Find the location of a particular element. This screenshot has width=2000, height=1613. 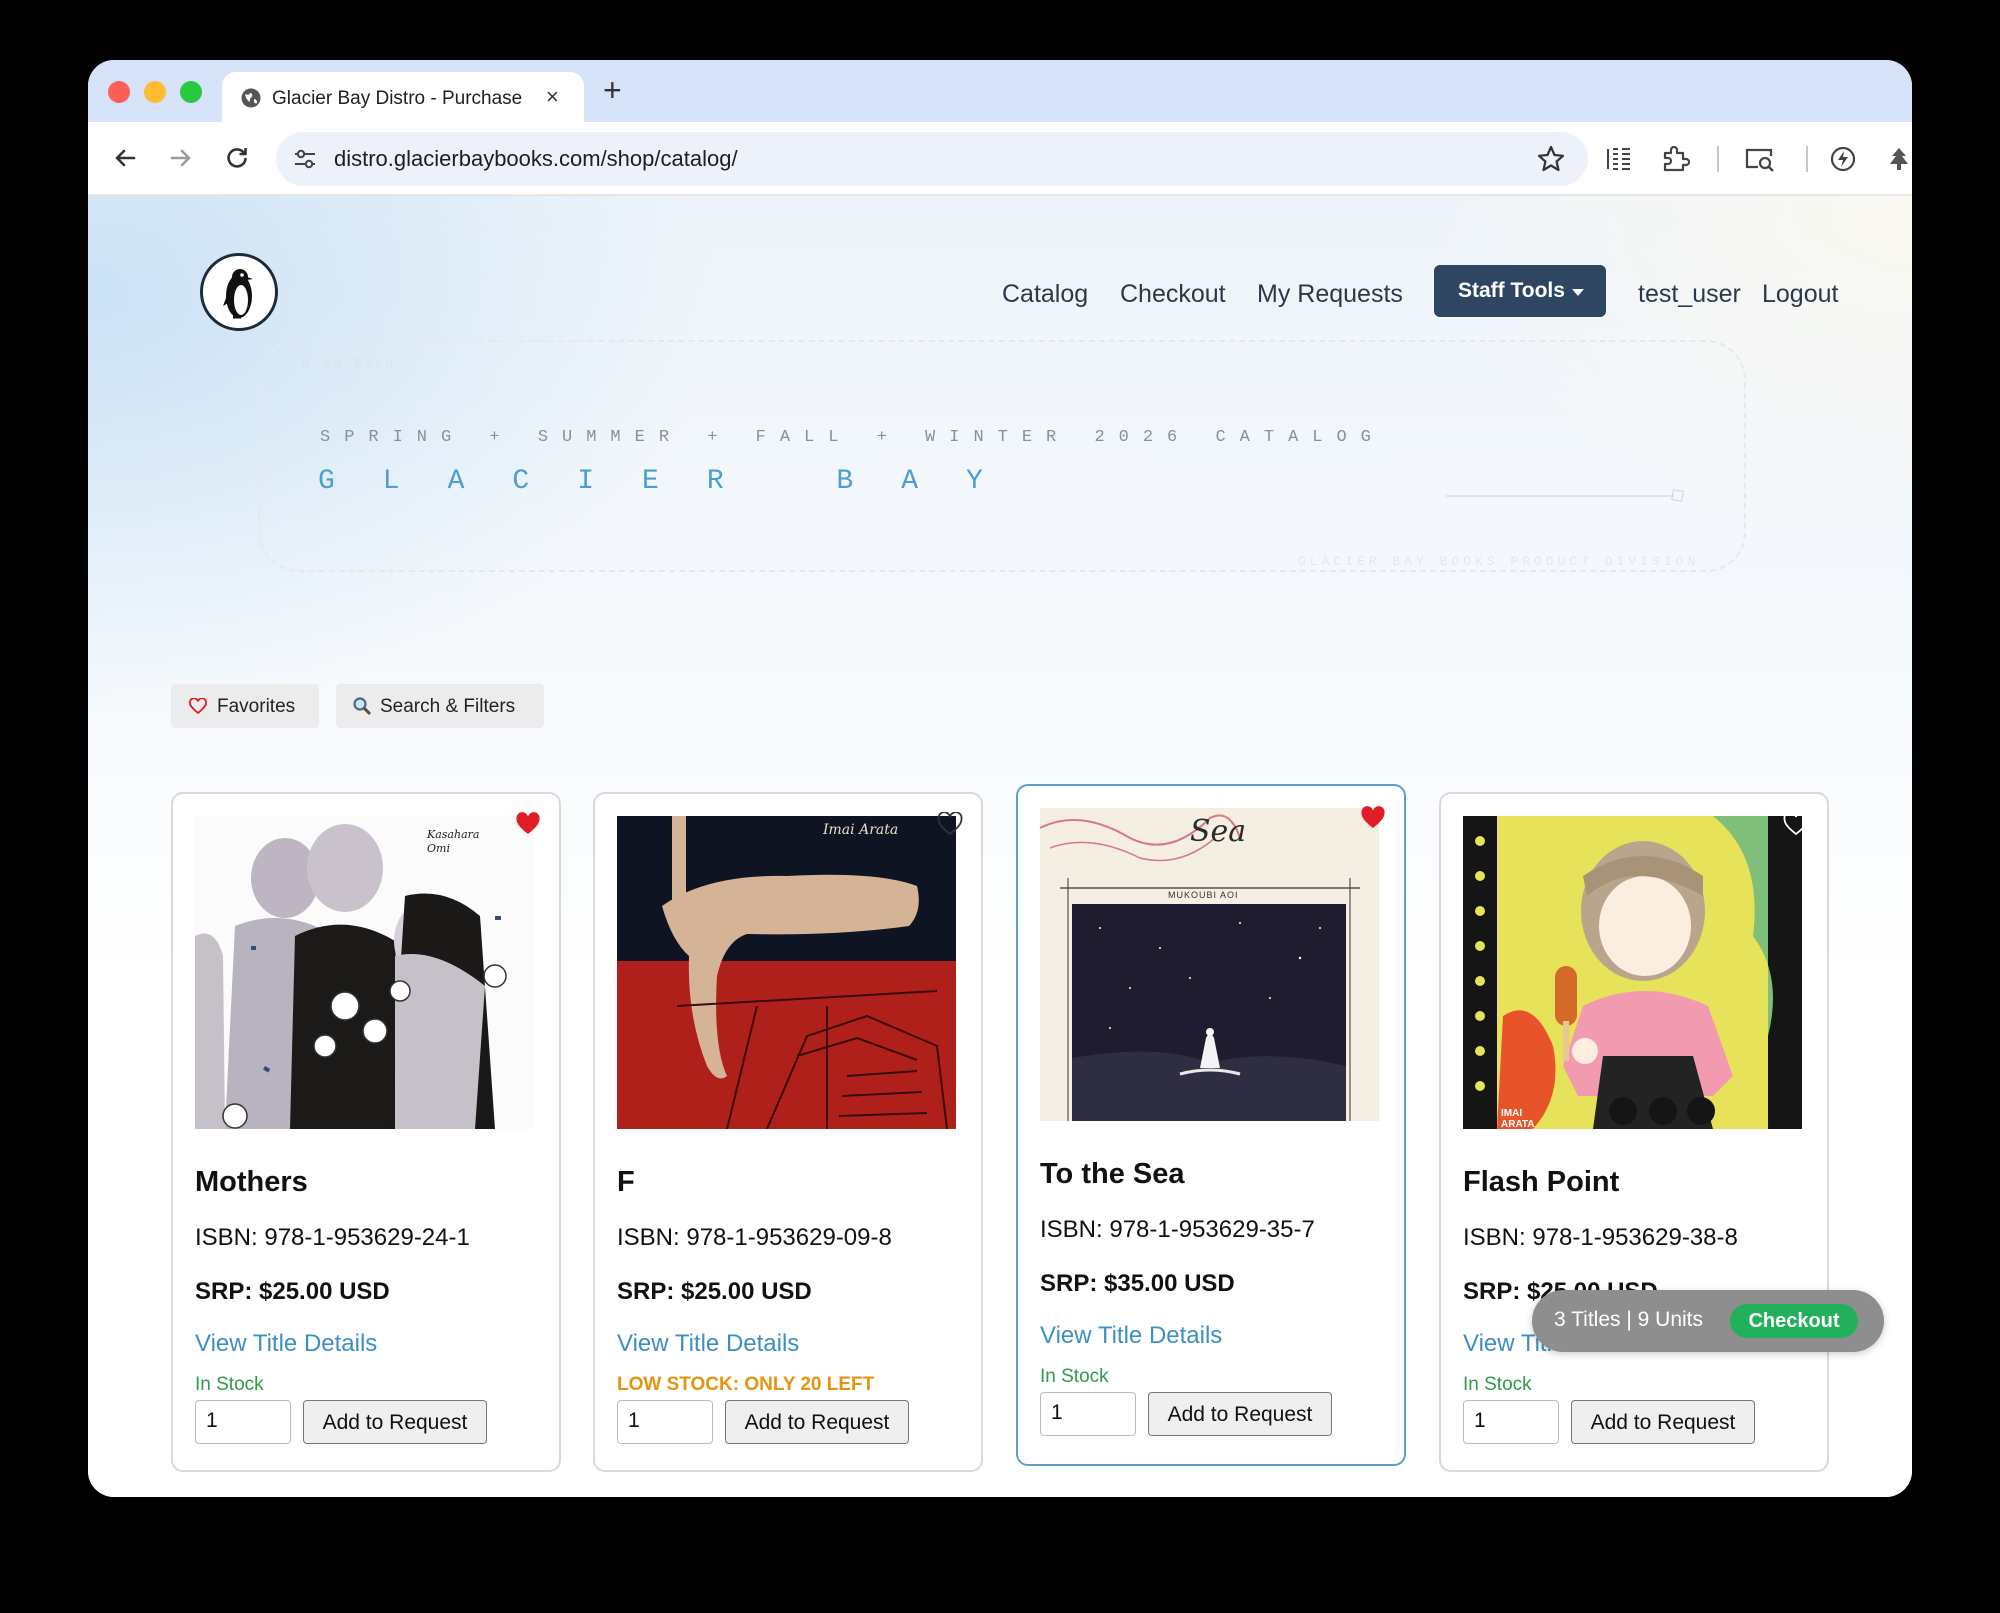

globe-icon is located at coordinates (251, 98).